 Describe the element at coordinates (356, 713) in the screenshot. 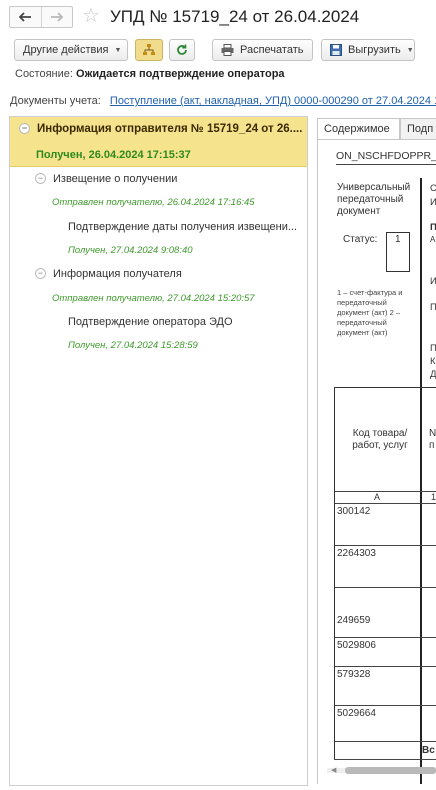

I see `table-row: 5029664` at that location.